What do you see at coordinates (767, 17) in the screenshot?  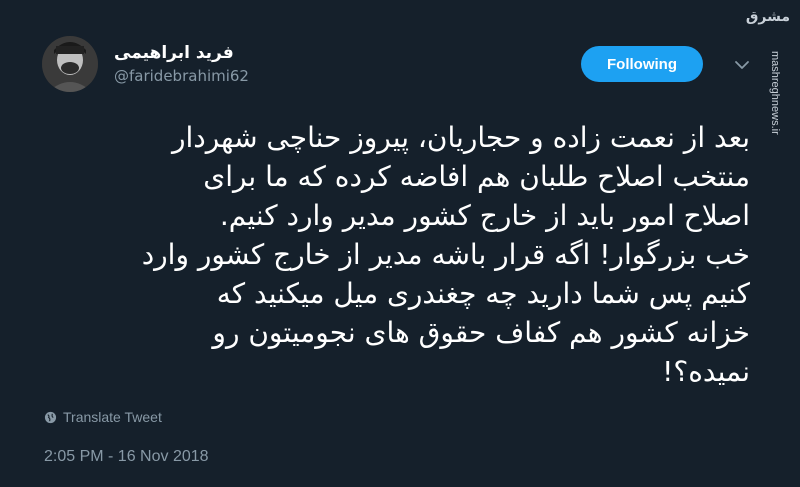 I see `watermark-logo: مشرق` at bounding box center [767, 17].